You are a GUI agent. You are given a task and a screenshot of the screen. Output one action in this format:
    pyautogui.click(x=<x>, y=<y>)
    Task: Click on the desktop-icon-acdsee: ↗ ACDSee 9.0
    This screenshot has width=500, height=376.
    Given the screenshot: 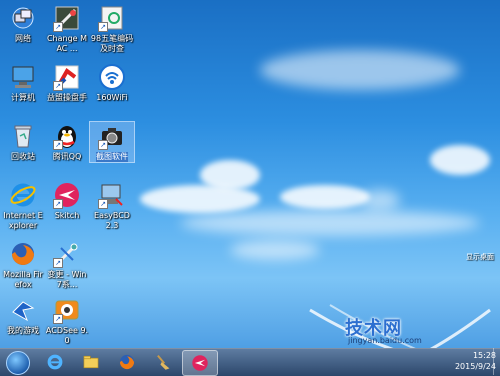 What is the action you would take?
    pyautogui.click(x=67, y=321)
    